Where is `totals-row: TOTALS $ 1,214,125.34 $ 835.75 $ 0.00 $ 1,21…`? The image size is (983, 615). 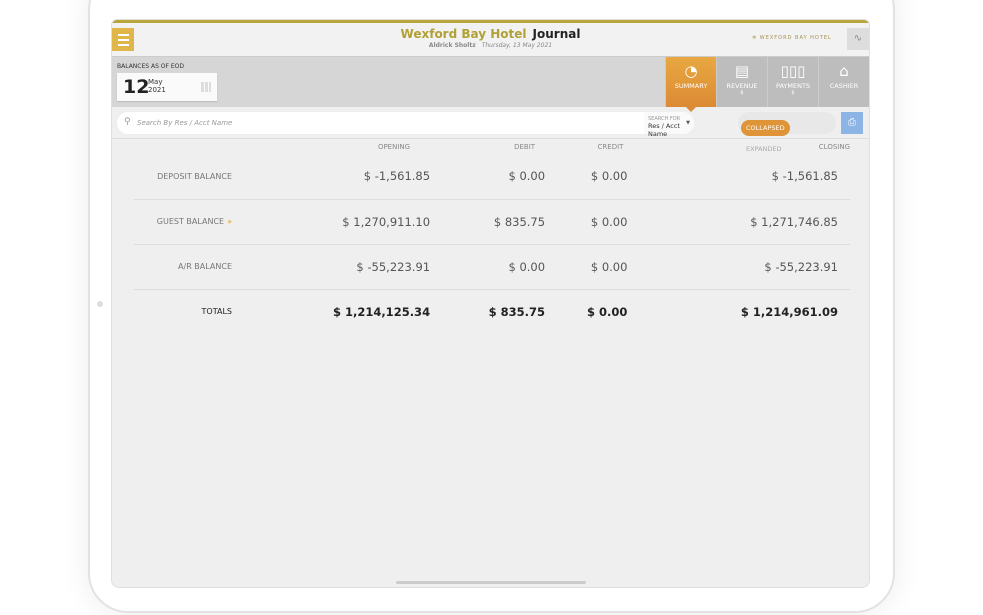
totals-row: TOTALS $ 1,214,125.34 $ 835.75 $ 0.00 $ 1,21… is located at coordinates (492, 311).